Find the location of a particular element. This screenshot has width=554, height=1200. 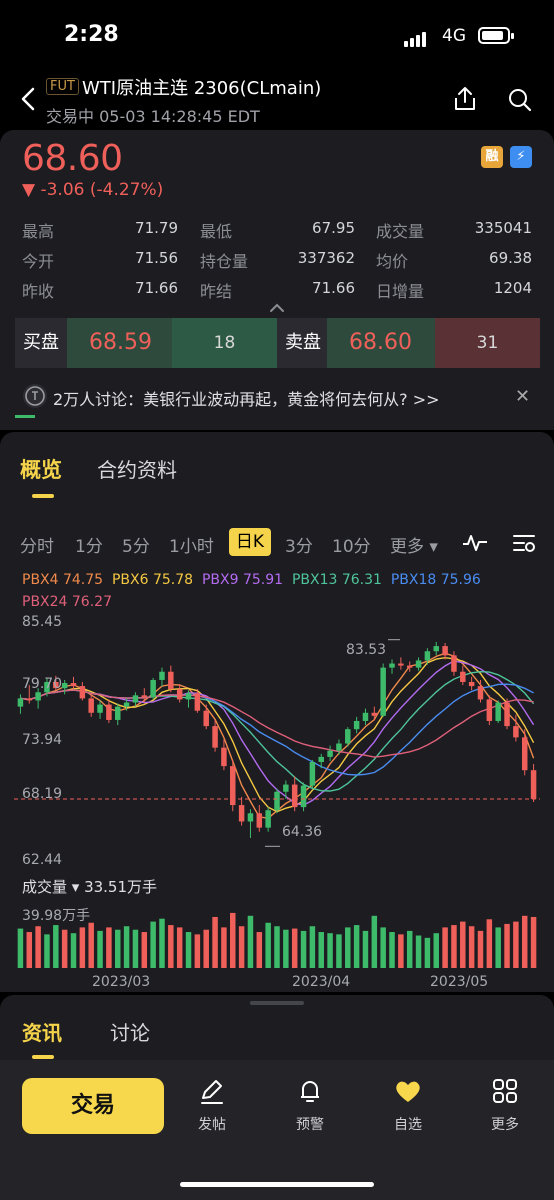

collapse-icon is located at coordinates (277, 308).